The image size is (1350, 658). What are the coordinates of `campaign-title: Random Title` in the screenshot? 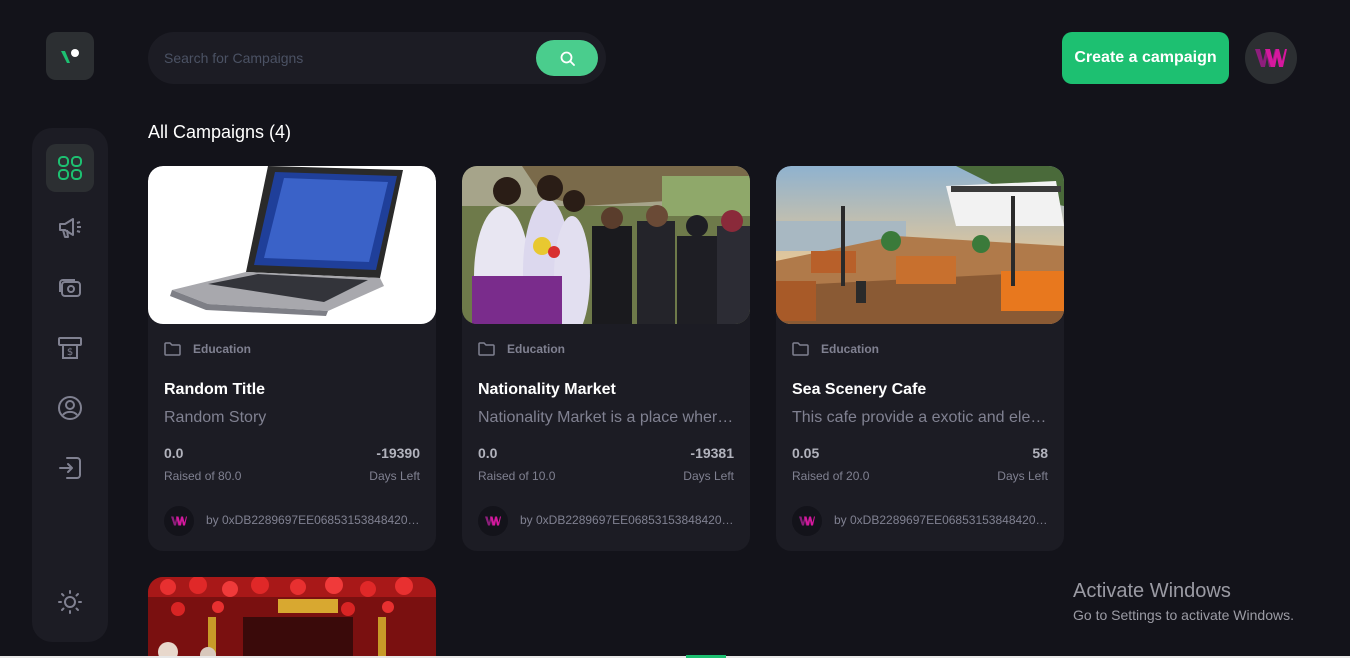 It's located at (215, 389).